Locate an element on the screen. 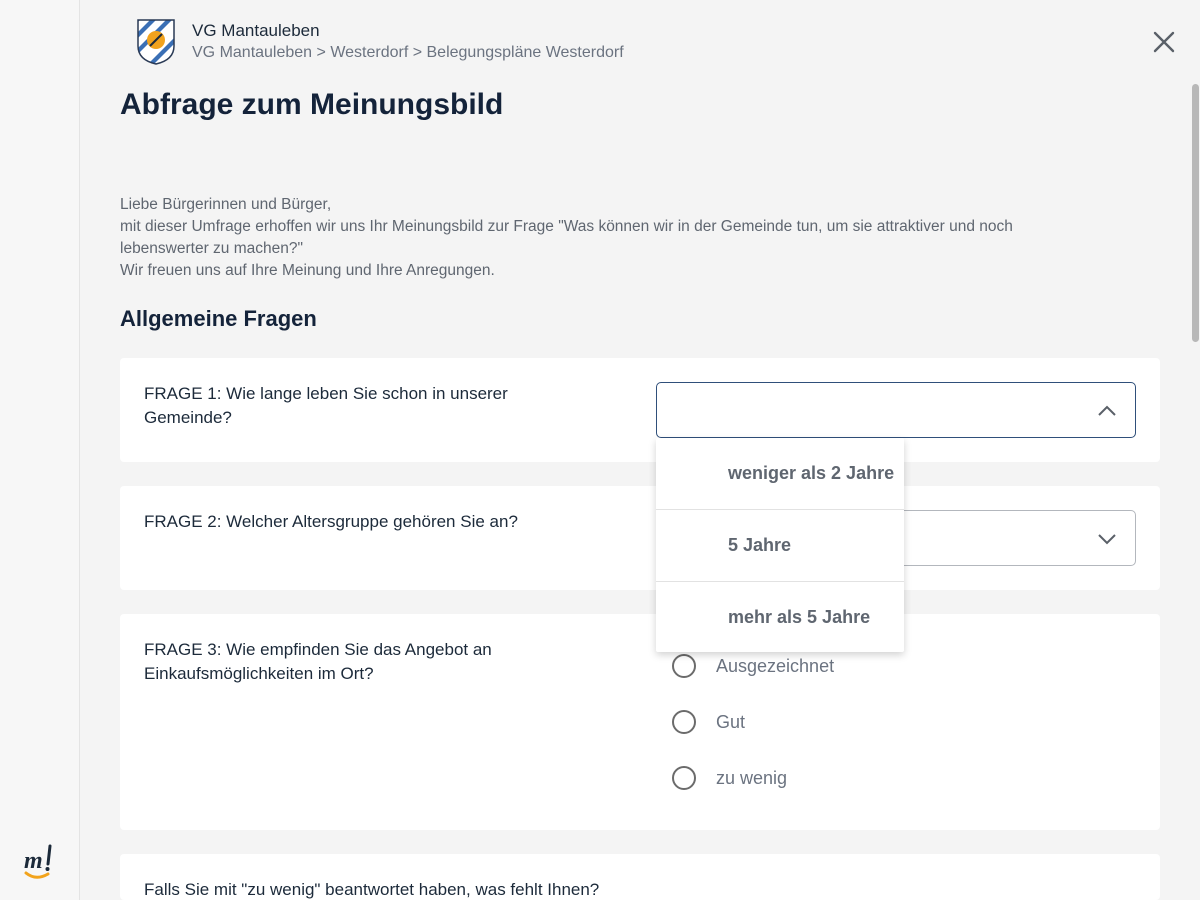  radio-label: zu wenig is located at coordinates (752, 777).